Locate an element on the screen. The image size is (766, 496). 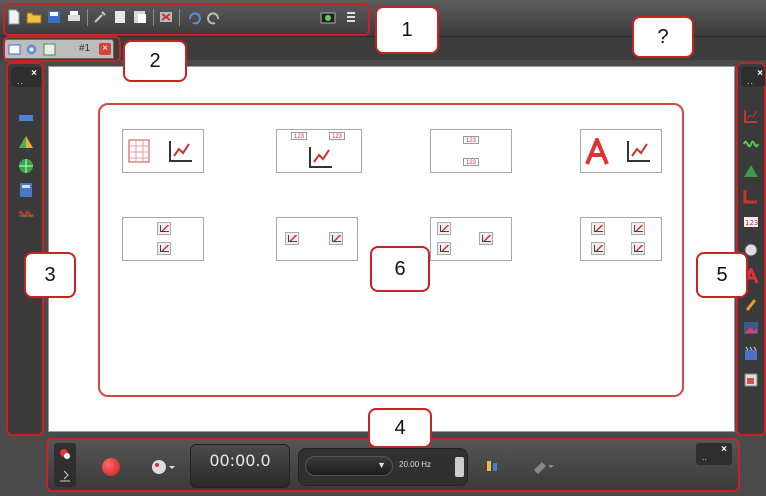
triangle-icon is located at coordinates (26, 142).